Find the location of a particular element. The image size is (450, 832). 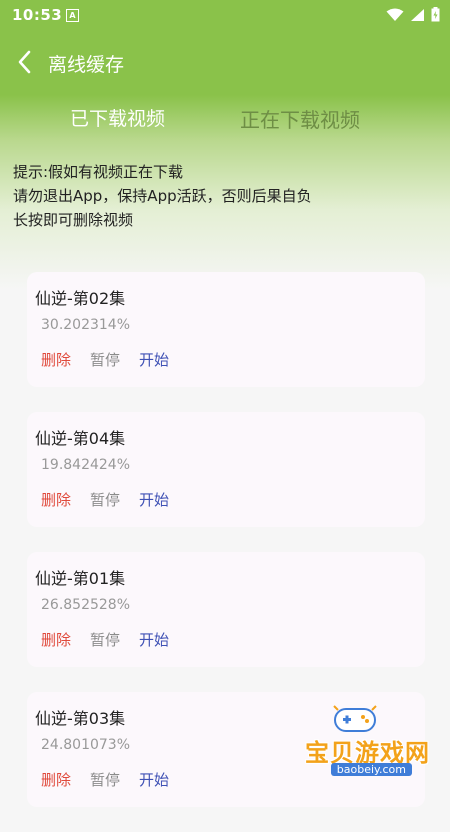

download-progress: 24.801073% is located at coordinates (86, 745).